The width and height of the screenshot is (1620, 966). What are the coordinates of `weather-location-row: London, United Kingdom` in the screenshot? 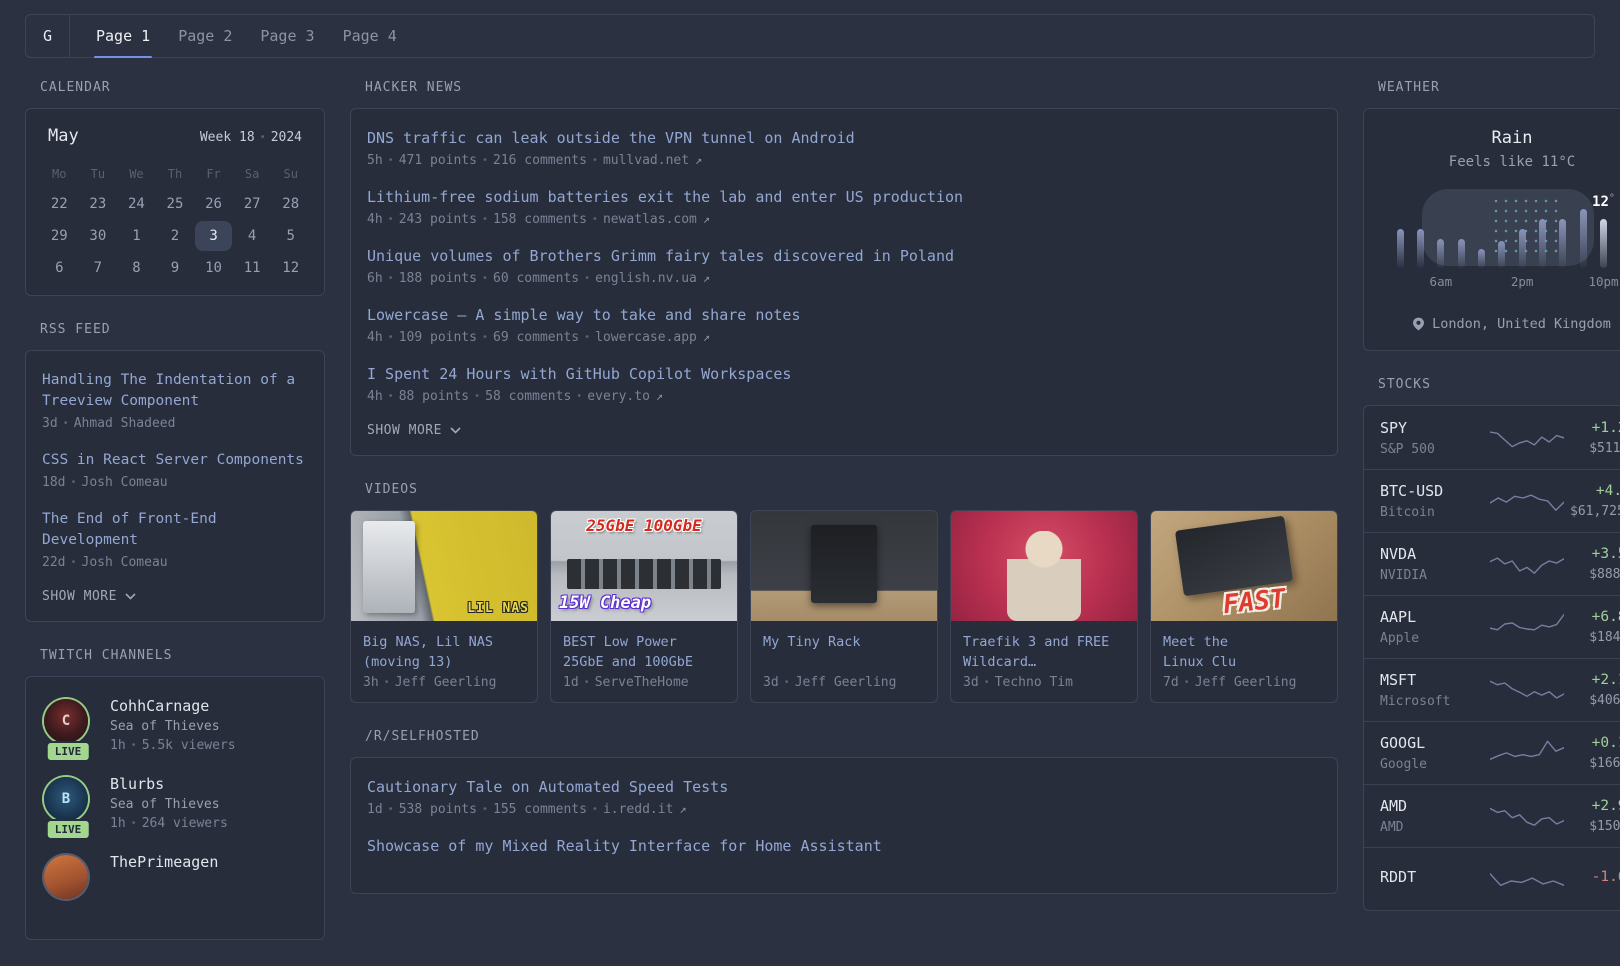 It's located at (1492, 324).